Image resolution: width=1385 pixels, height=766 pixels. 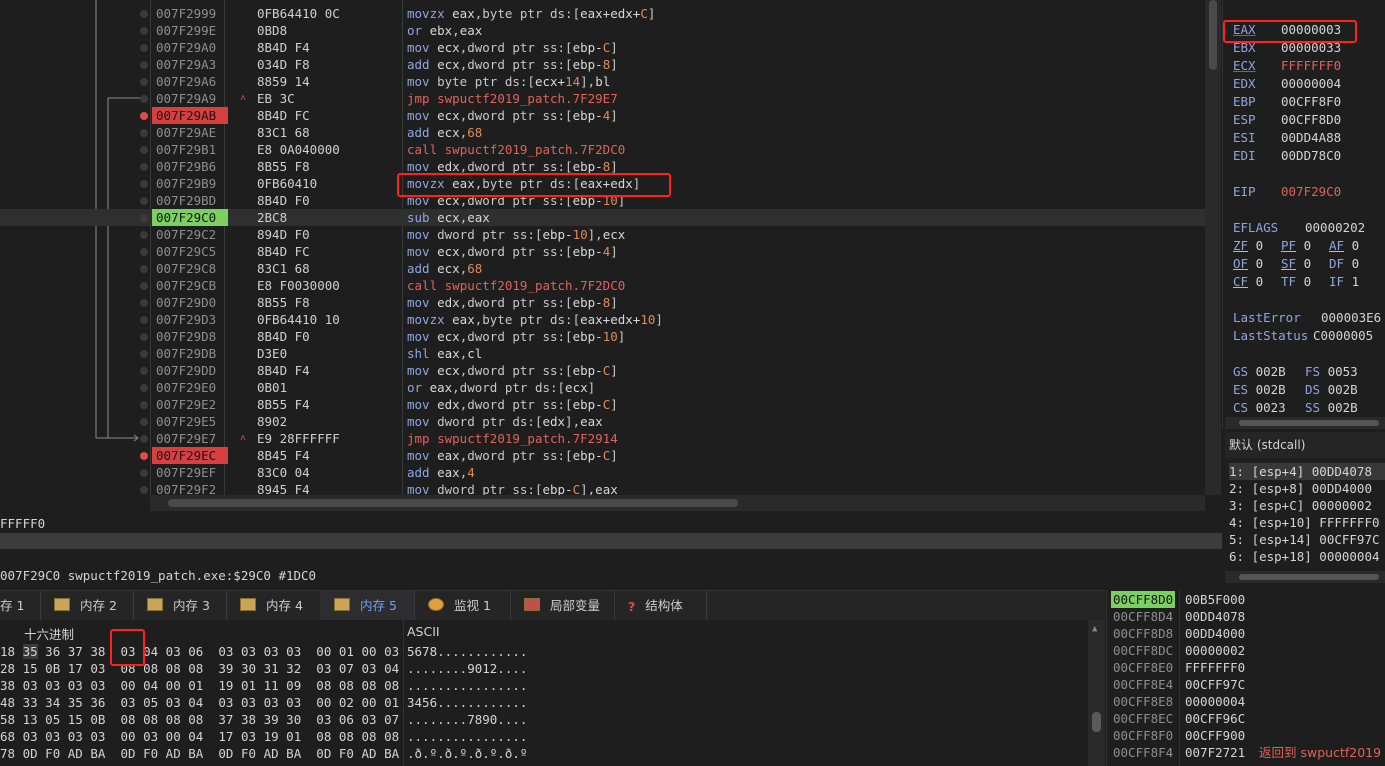 What do you see at coordinates (1246, 667) in the screenshot?
I see `stack-row: 00CFF8E0 FFFFFFF0` at bounding box center [1246, 667].